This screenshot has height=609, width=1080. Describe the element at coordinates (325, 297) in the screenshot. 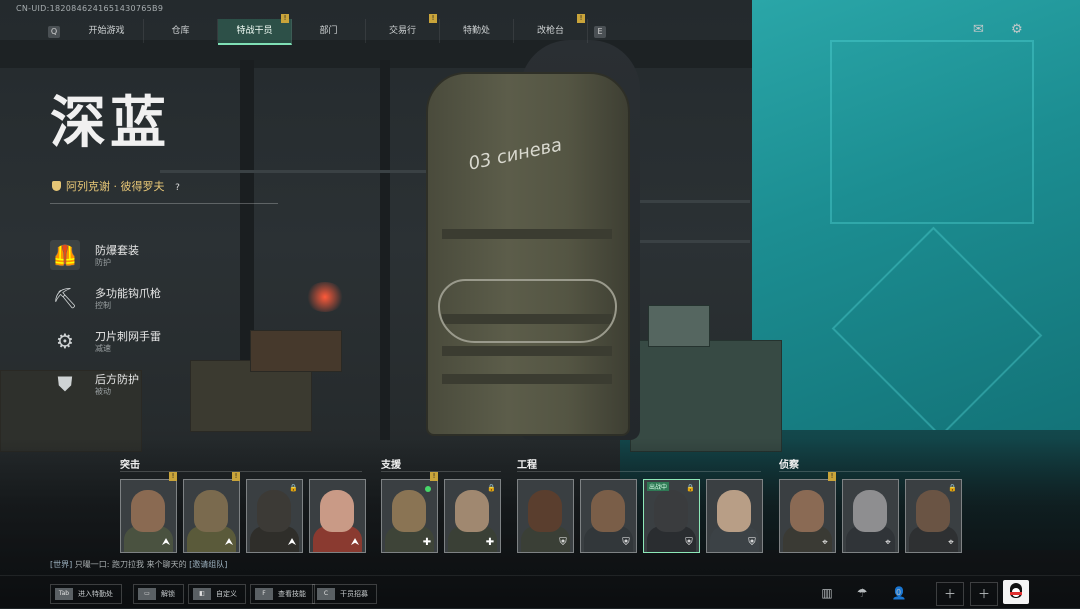

I see `red-light` at that location.